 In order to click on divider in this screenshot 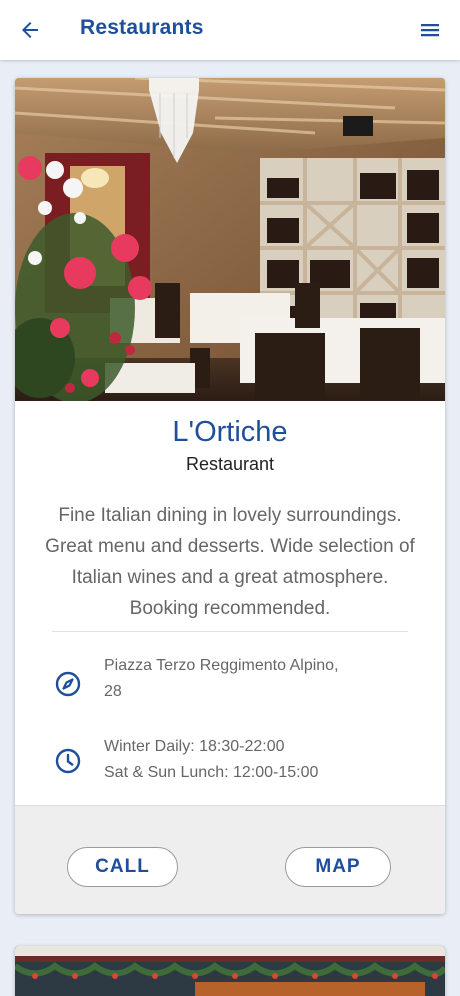, I will do `click(230, 631)`.